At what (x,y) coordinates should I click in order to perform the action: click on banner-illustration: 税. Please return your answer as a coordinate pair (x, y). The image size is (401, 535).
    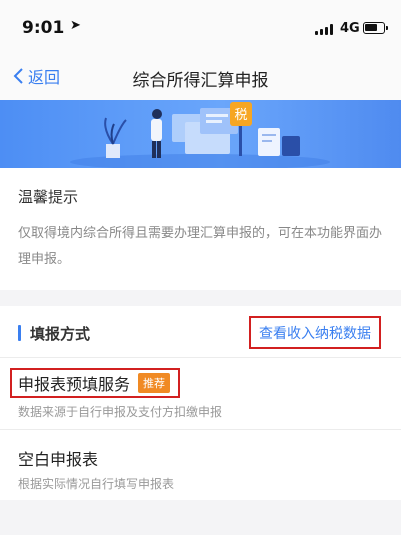
    Looking at the image, I should click on (200, 135).